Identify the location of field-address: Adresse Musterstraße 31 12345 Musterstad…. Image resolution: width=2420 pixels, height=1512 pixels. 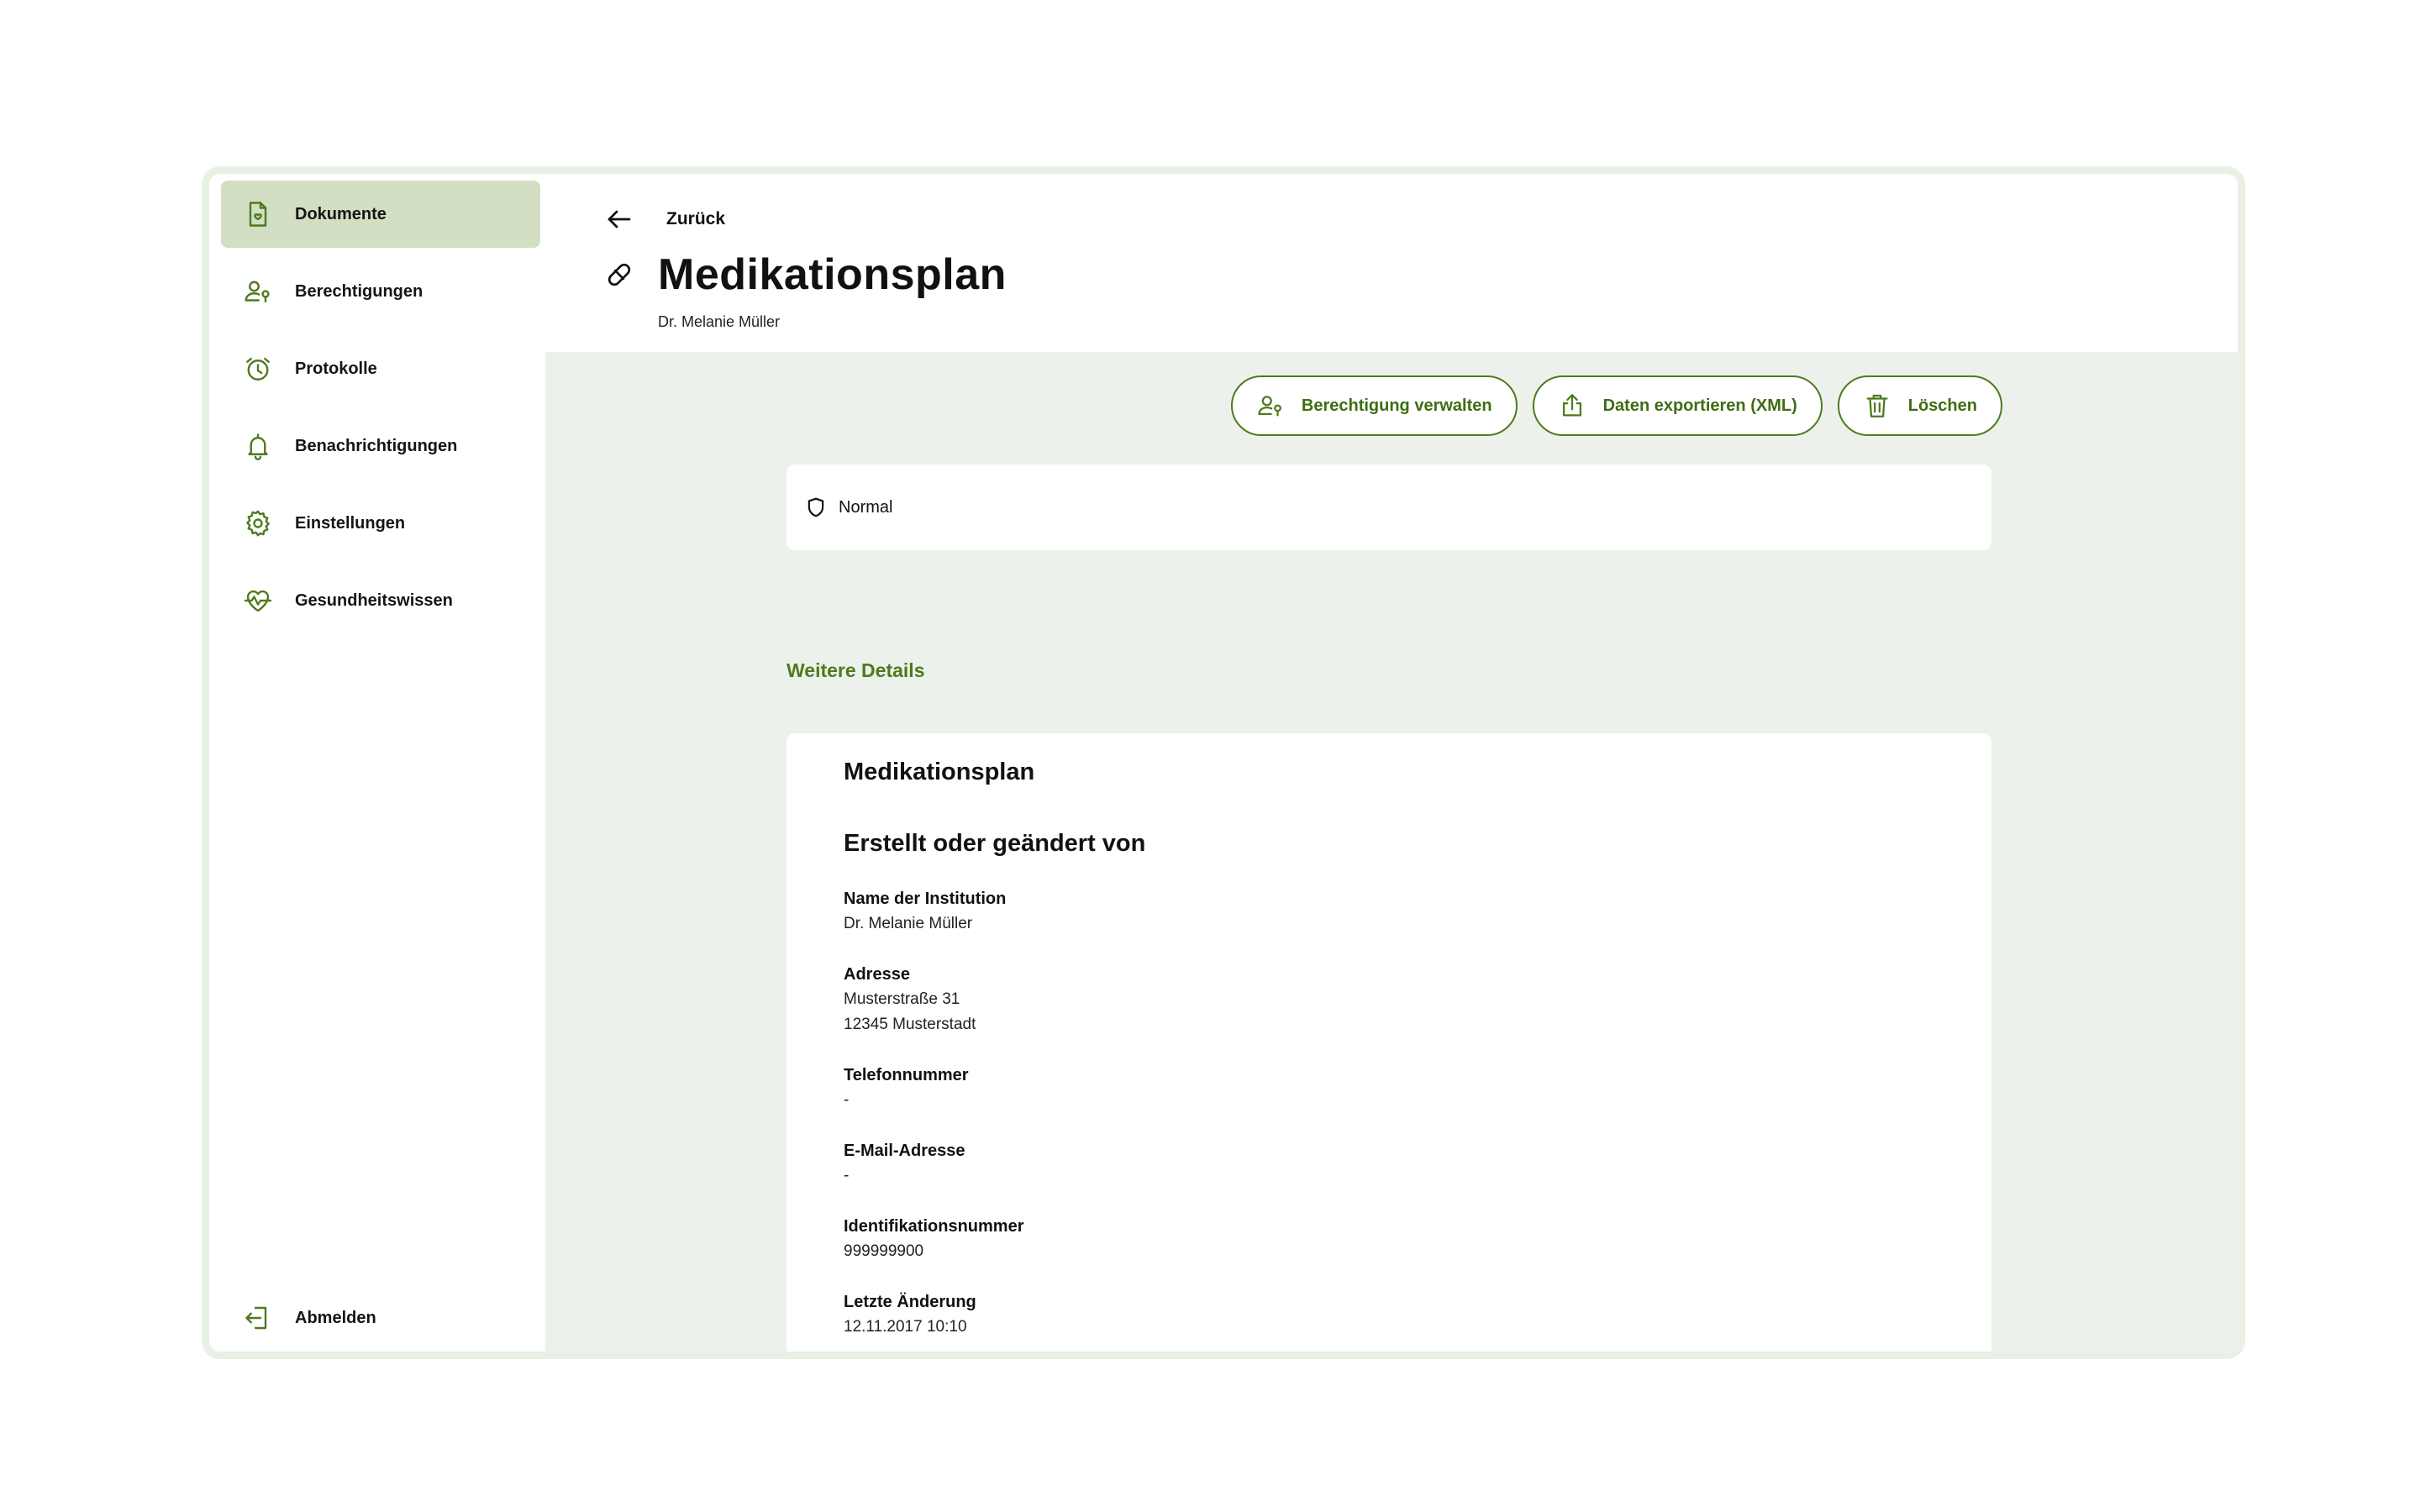
(1389, 999).